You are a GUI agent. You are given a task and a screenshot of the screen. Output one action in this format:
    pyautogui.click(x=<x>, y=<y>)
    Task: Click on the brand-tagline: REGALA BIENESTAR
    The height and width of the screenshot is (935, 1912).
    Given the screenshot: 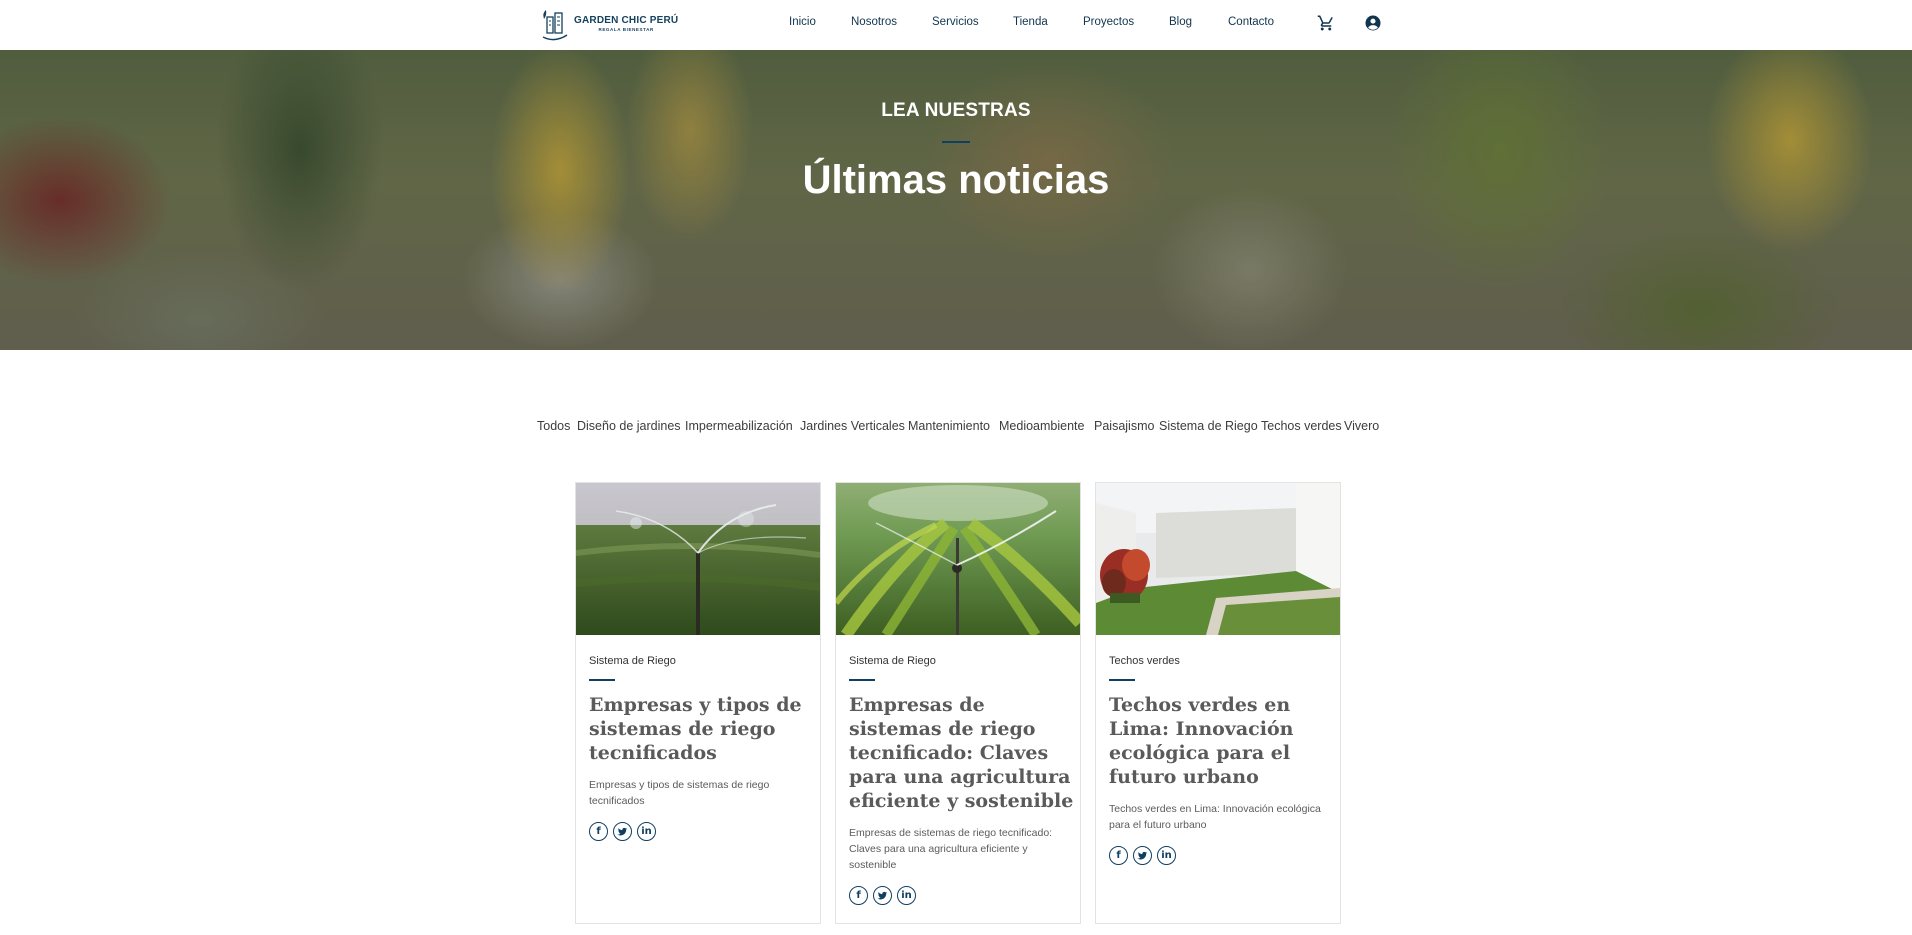 What is the action you would take?
    pyautogui.click(x=626, y=29)
    